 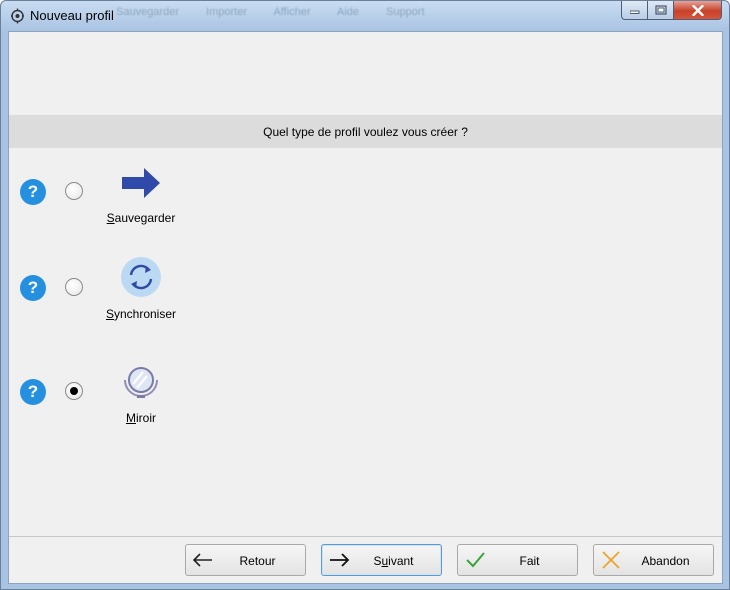 I want to click on question-text: Quel type de profil voulez vous créer ?, so click(x=365, y=131).